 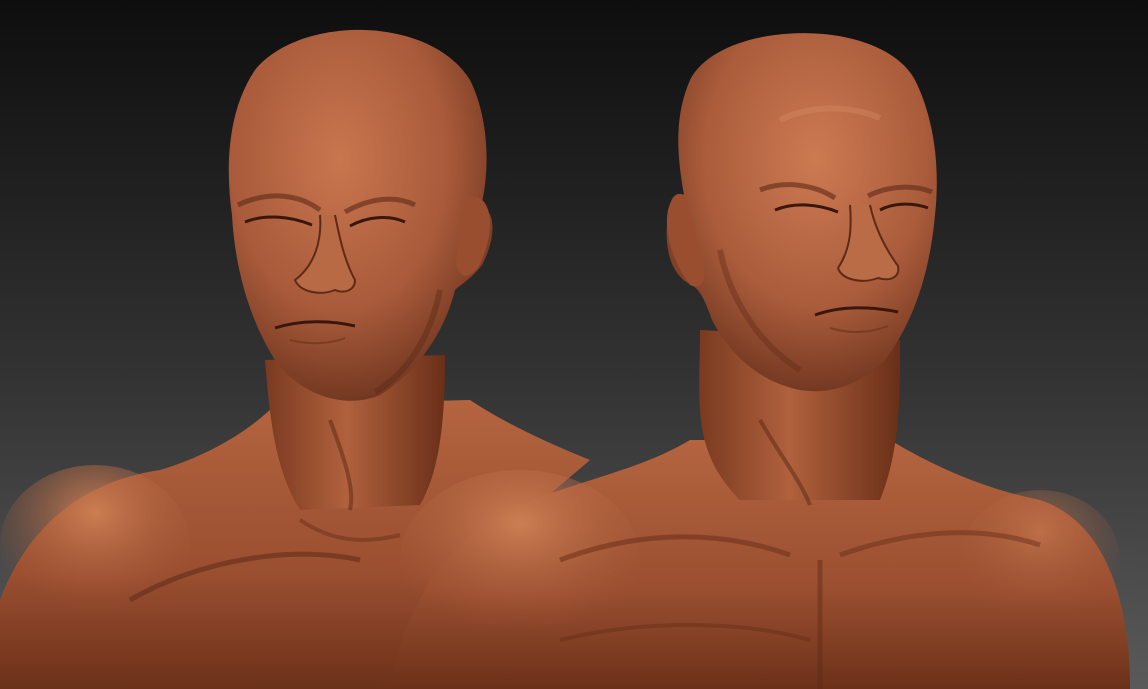 I want to click on right-shoulder-highlight-right, so click(x=1040, y=560).